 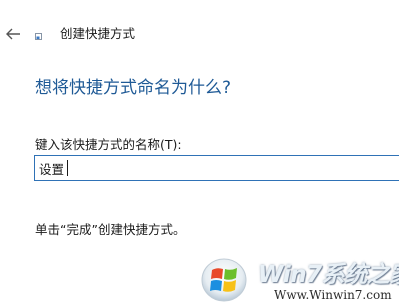 I want to click on shortcut-icon, so click(x=38, y=36).